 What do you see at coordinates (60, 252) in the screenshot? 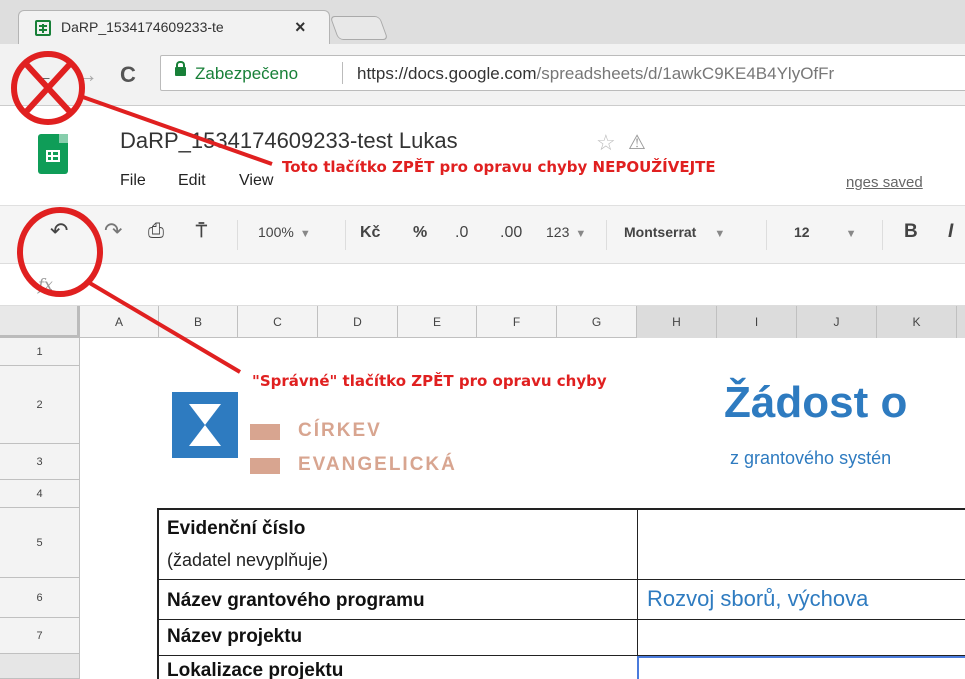
I see `undo-button-circle` at bounding box center [60, 252].